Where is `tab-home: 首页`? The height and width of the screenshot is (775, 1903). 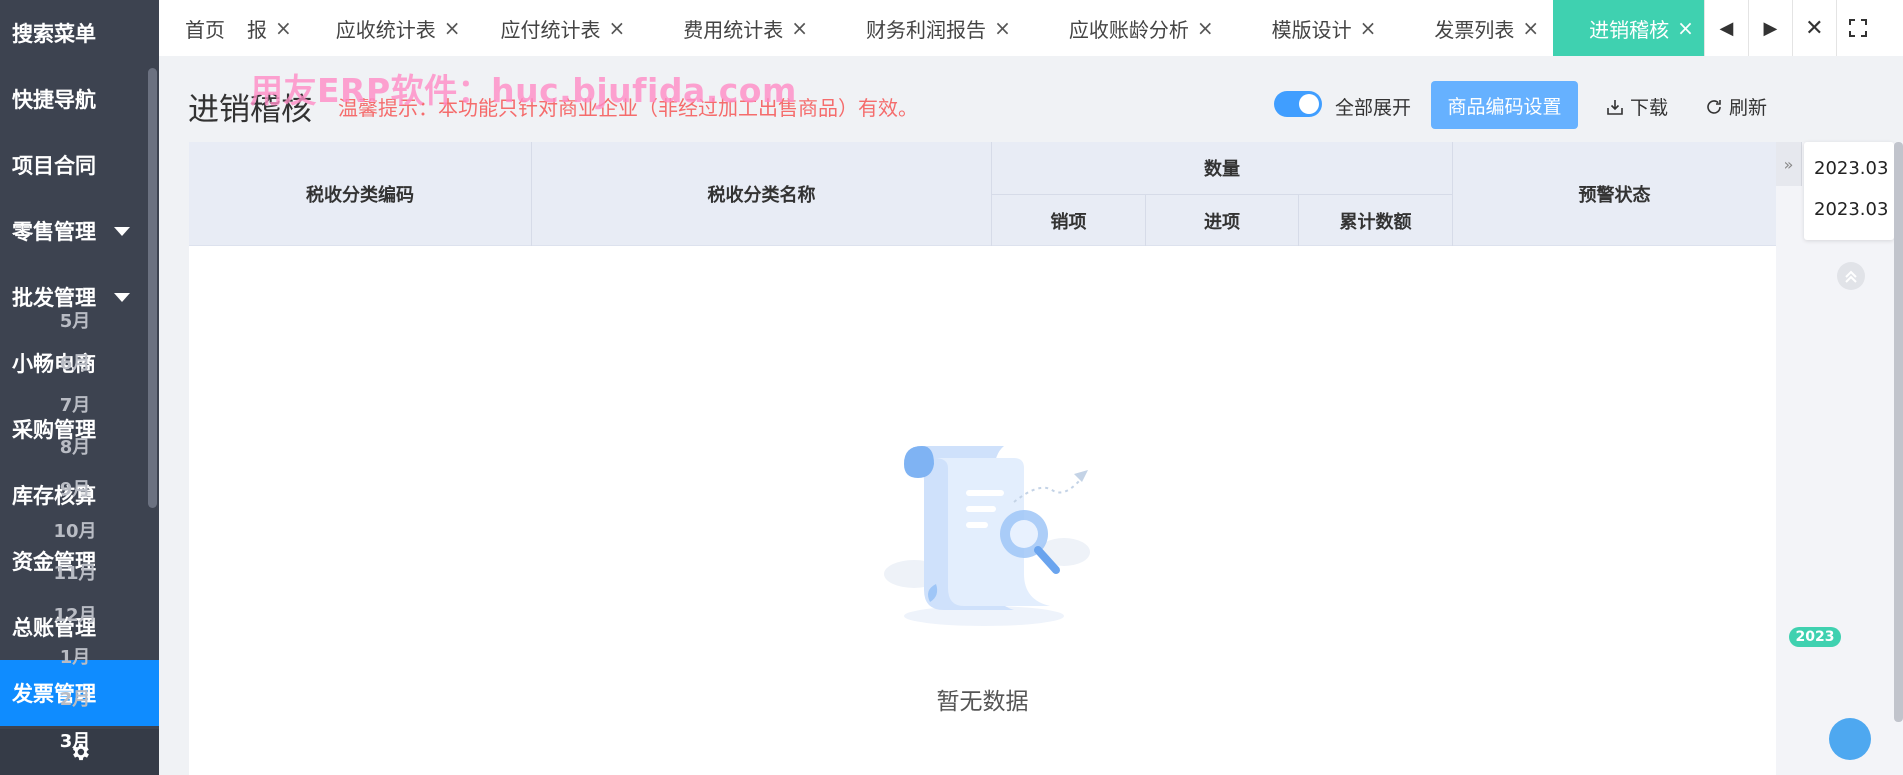 tab-home: 首页 is located at coordinates (199, 28).